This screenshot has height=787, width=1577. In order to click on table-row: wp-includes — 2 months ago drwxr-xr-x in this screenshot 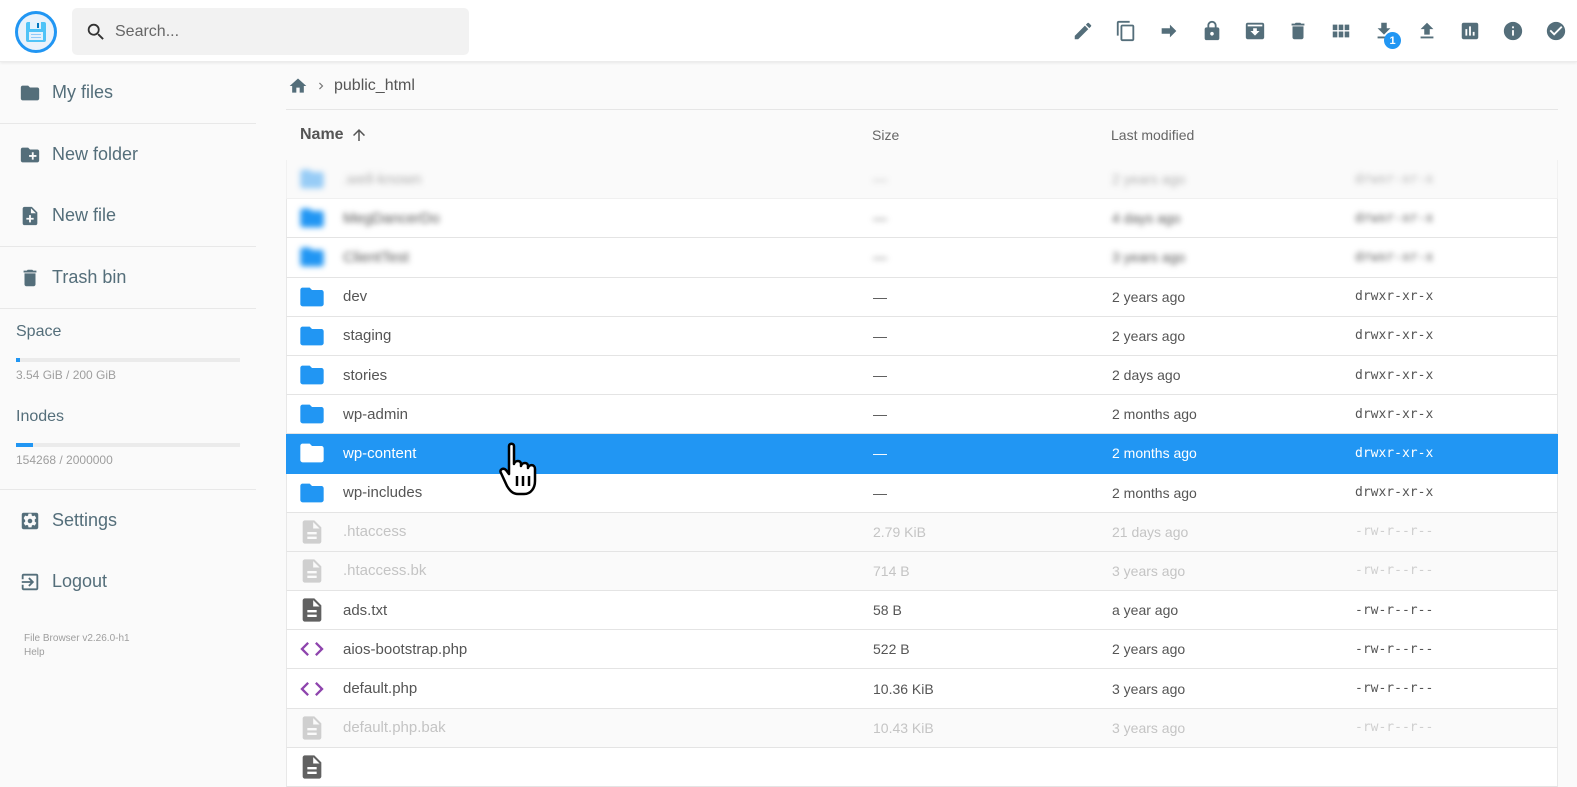, I will do `click(922, 493)`.